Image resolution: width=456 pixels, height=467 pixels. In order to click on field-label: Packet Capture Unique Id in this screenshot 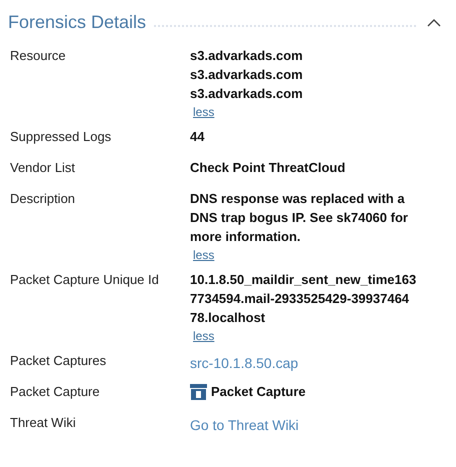, I will do `click(85, 280)`.